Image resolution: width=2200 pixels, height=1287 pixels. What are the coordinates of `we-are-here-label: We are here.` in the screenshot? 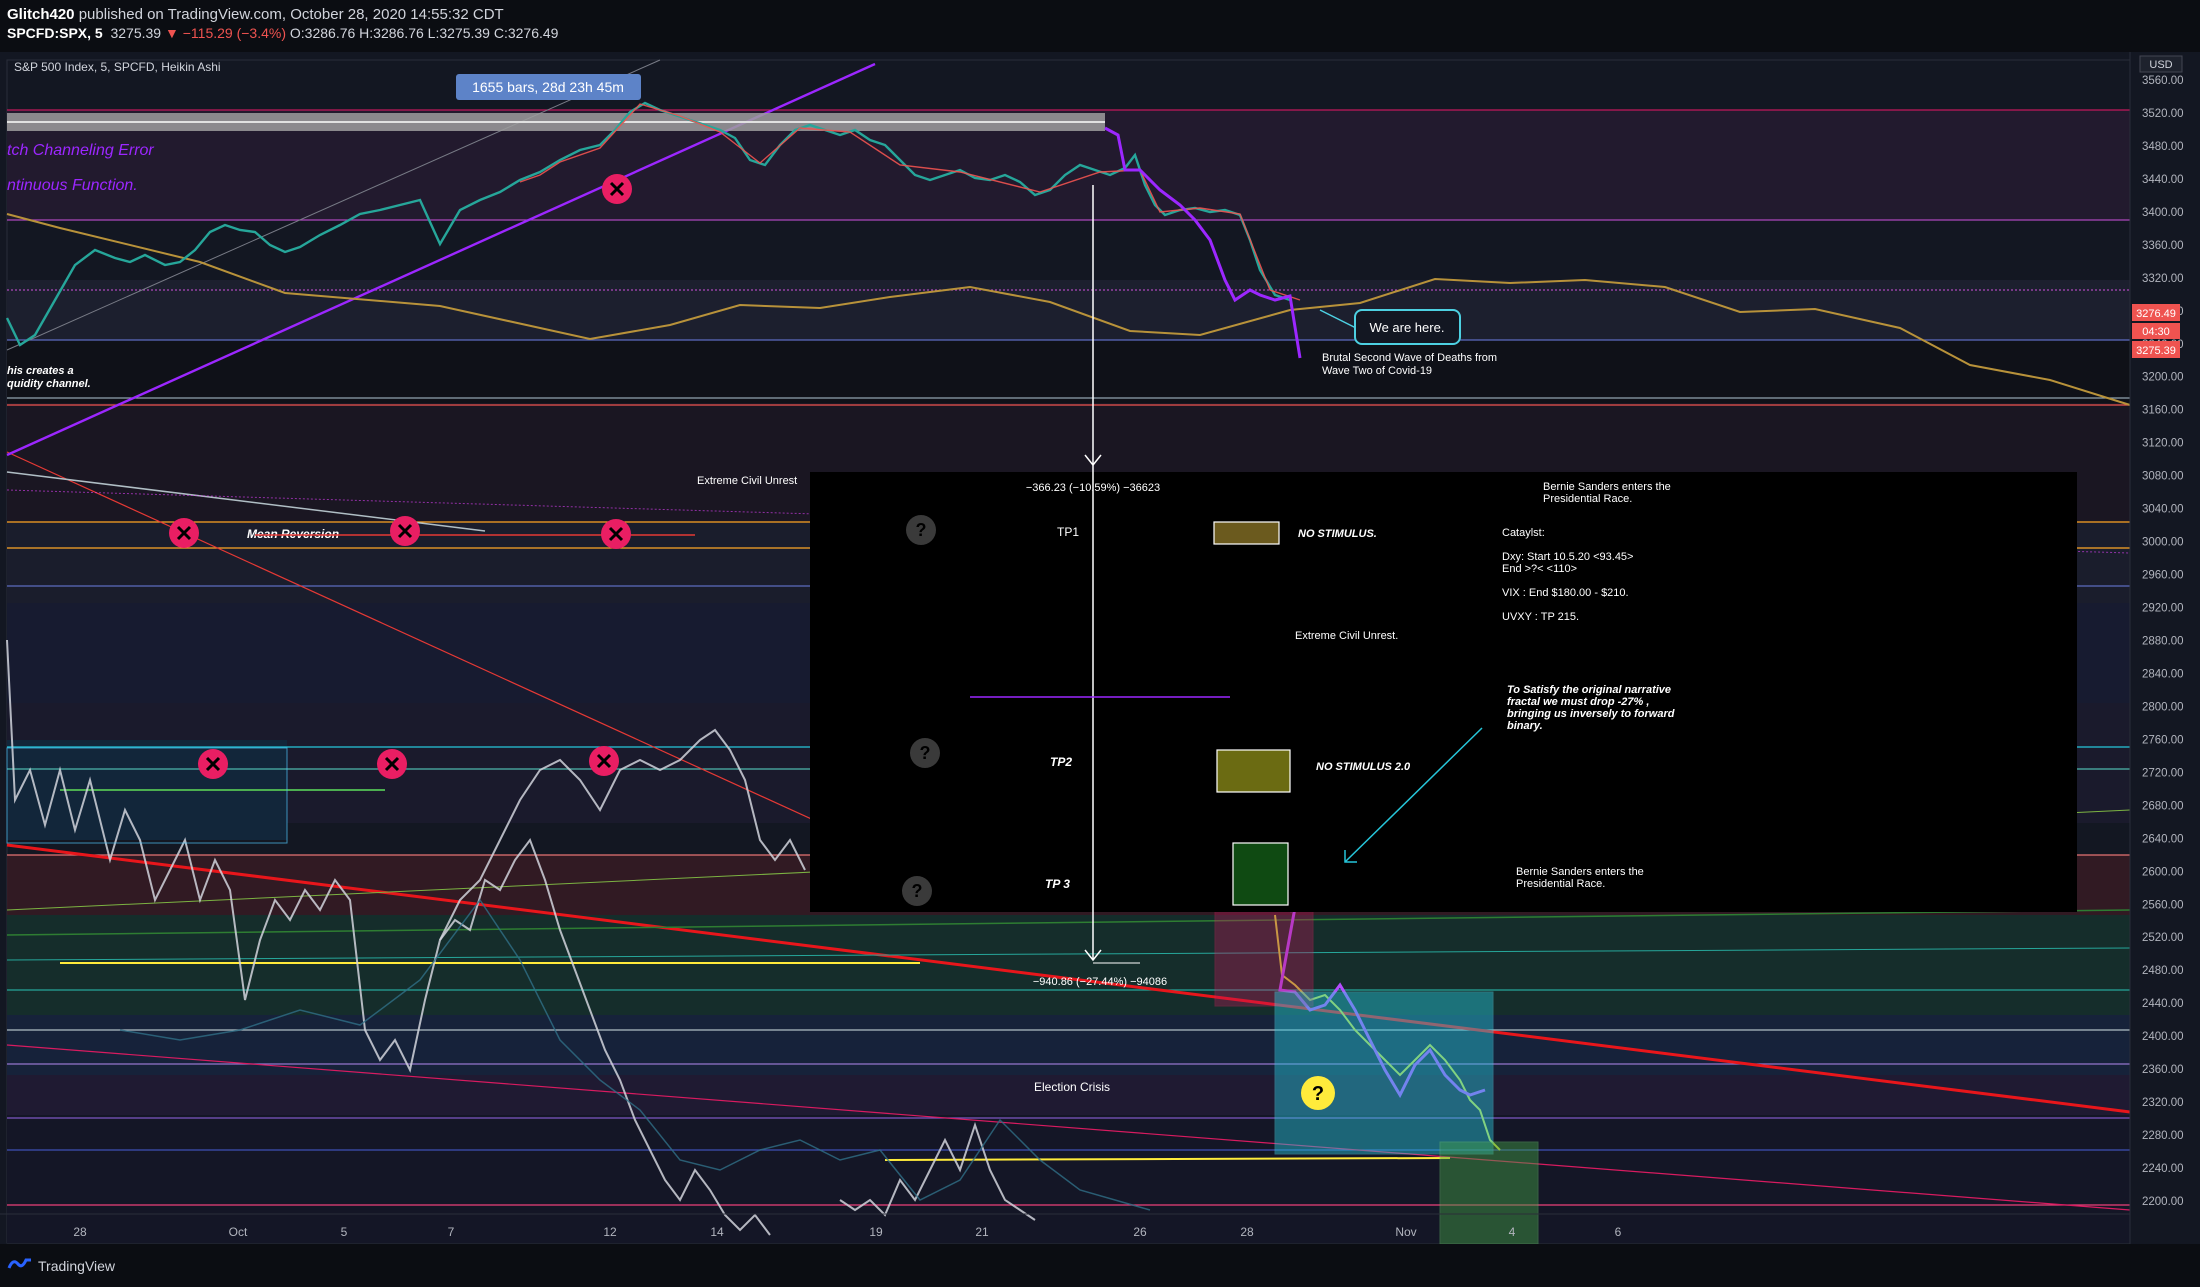 It's located at (1407, 327).